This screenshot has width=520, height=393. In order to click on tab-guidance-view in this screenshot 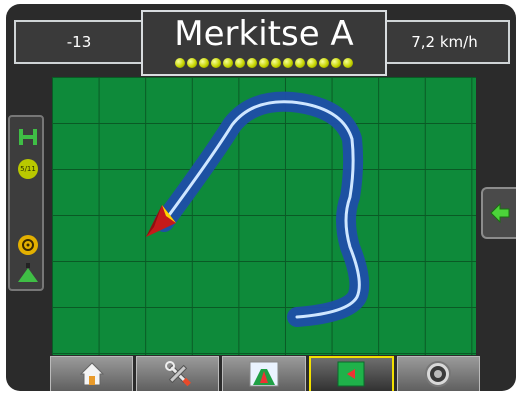, I will do `click(264, 373)`.